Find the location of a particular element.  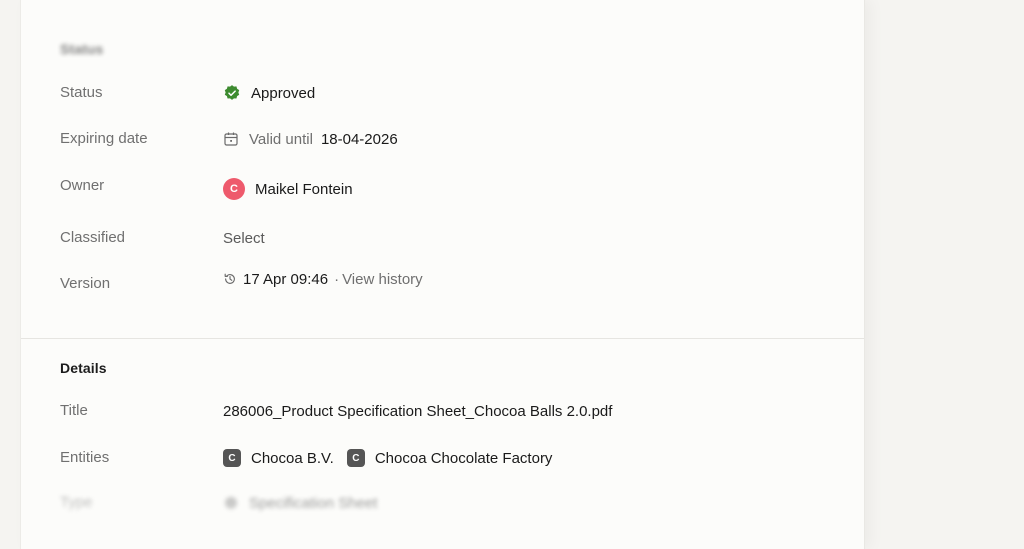

classified-select-text: Select is located at coordinates (244, 238).